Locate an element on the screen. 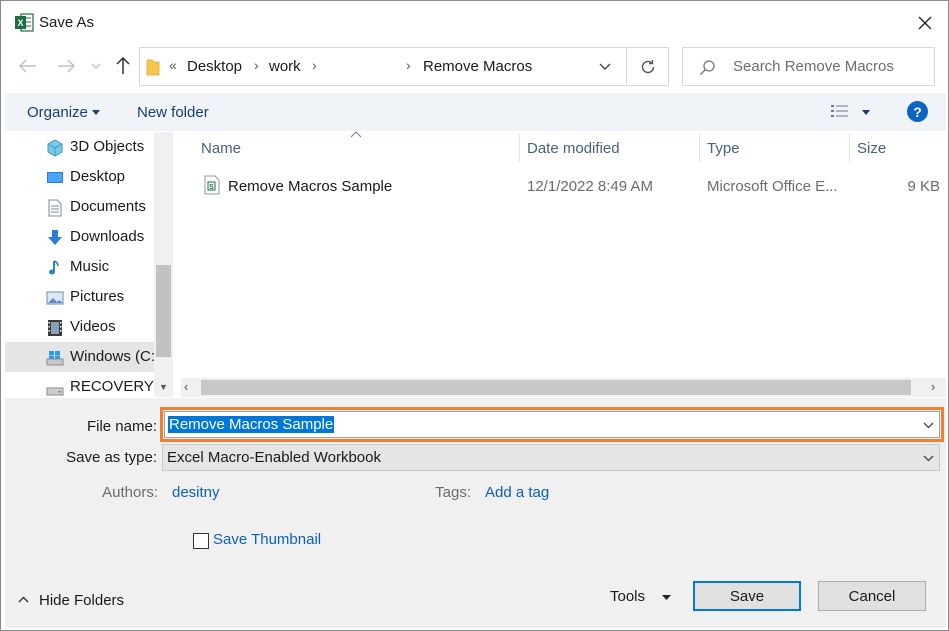 Image resolution: width=949 pixels, height=631 pixels. sidebar-item-documents: Documents is located at coordinates (81, 207).